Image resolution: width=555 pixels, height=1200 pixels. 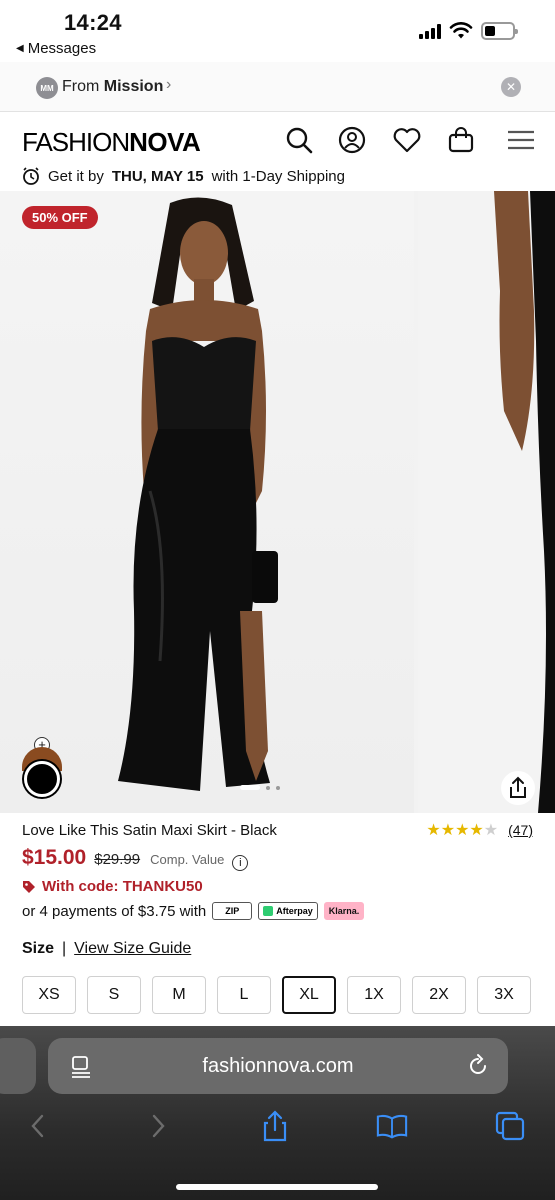 I want to click on star-empty-icon: ★, so click(x=491, y=830).